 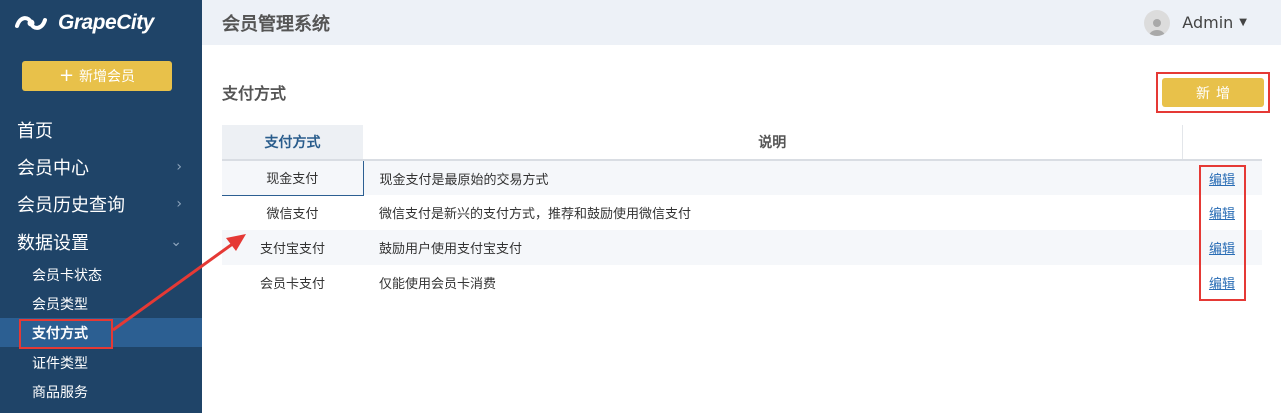 What do you see at coordinates (742, 282) in the screenshot?
I see `table-row: 会员卡支付 仅能使用会员卡消费 编辑` at bounding box center [742, 282].